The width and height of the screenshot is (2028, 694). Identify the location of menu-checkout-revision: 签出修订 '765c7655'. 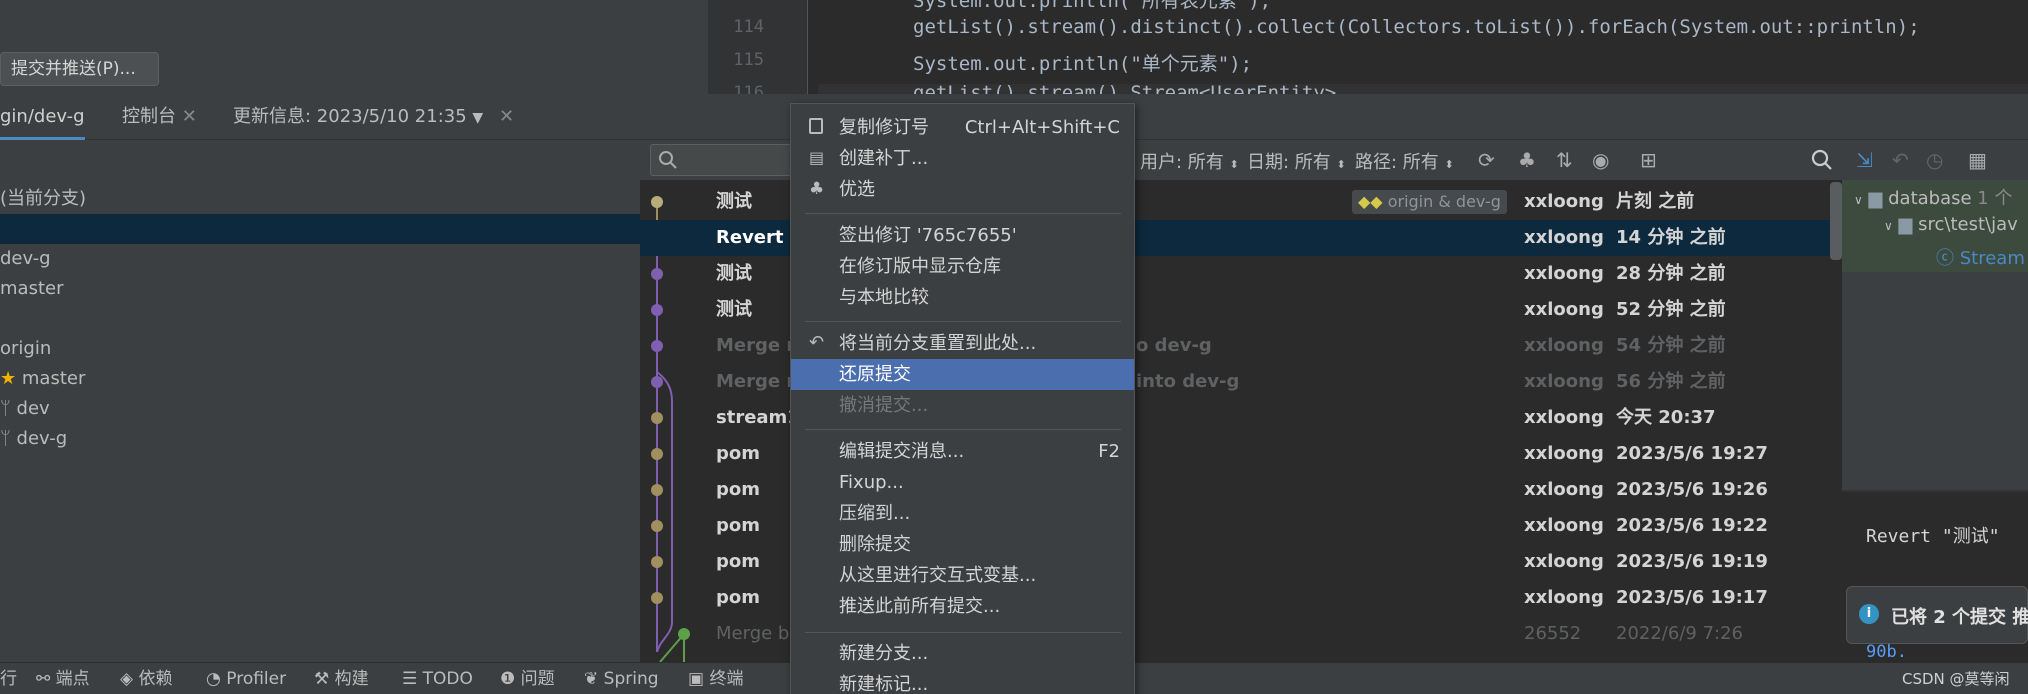
(962, 235).